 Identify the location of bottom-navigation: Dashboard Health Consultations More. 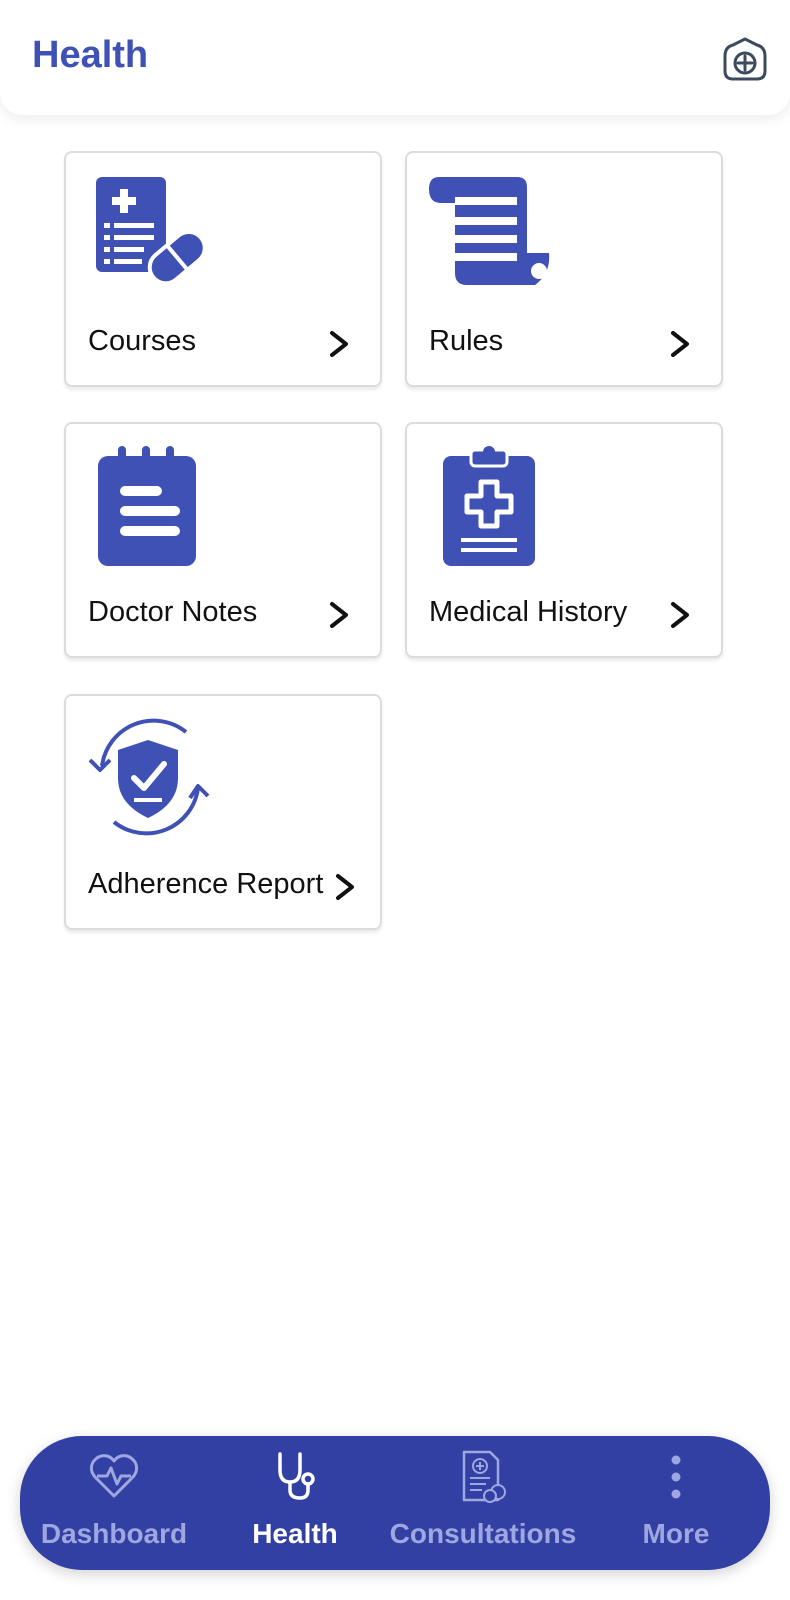
(395, 1503).